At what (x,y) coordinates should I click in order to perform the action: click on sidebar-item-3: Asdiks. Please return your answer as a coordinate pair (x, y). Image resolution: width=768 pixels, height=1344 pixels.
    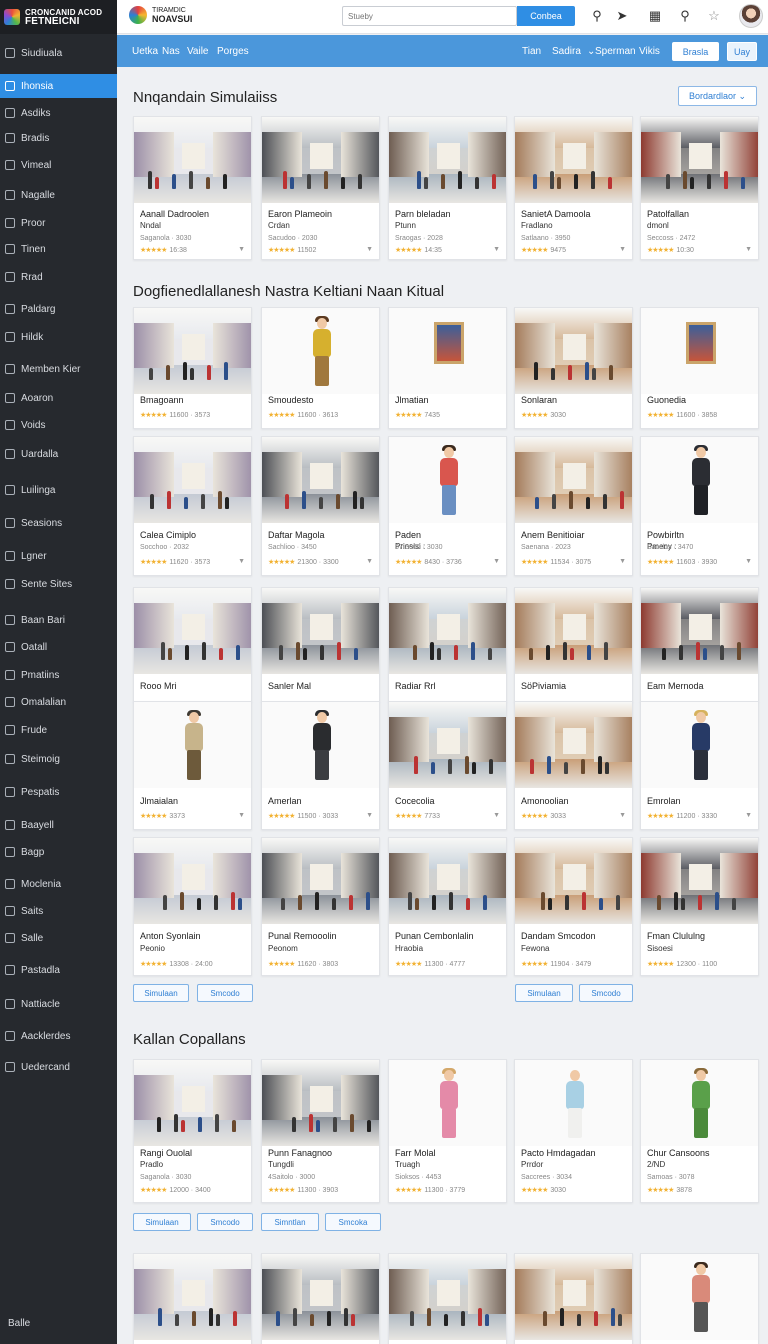
    Looking at the image, I should click on (58, 113).